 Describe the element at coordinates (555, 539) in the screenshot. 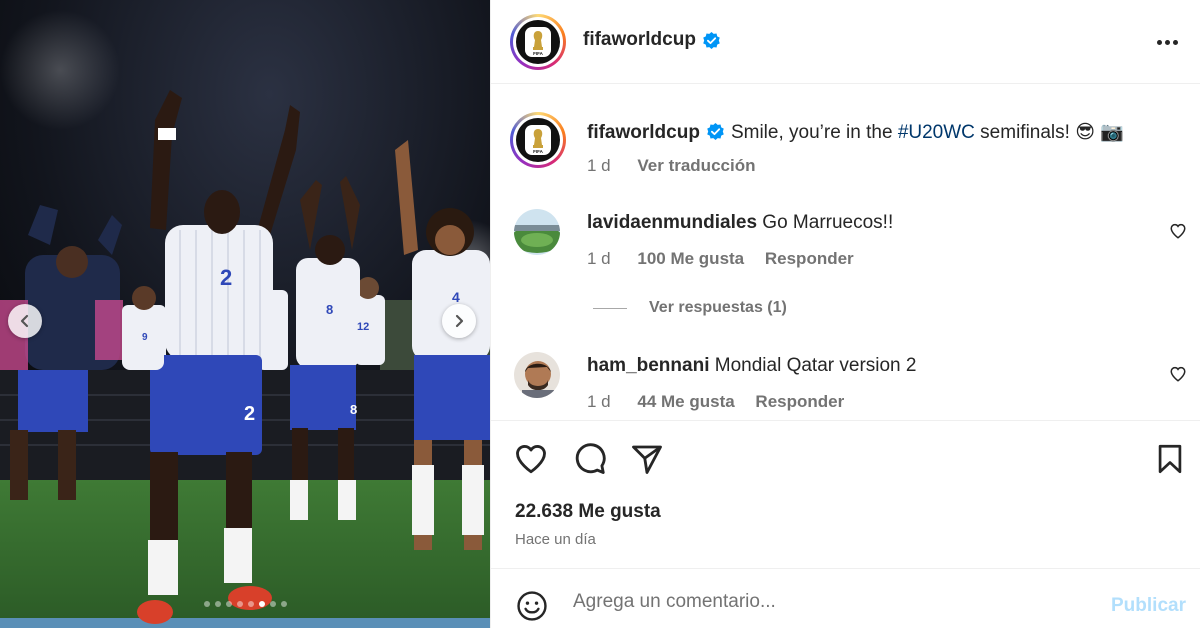

I see `post-timestamp: Hace un día` at that location.